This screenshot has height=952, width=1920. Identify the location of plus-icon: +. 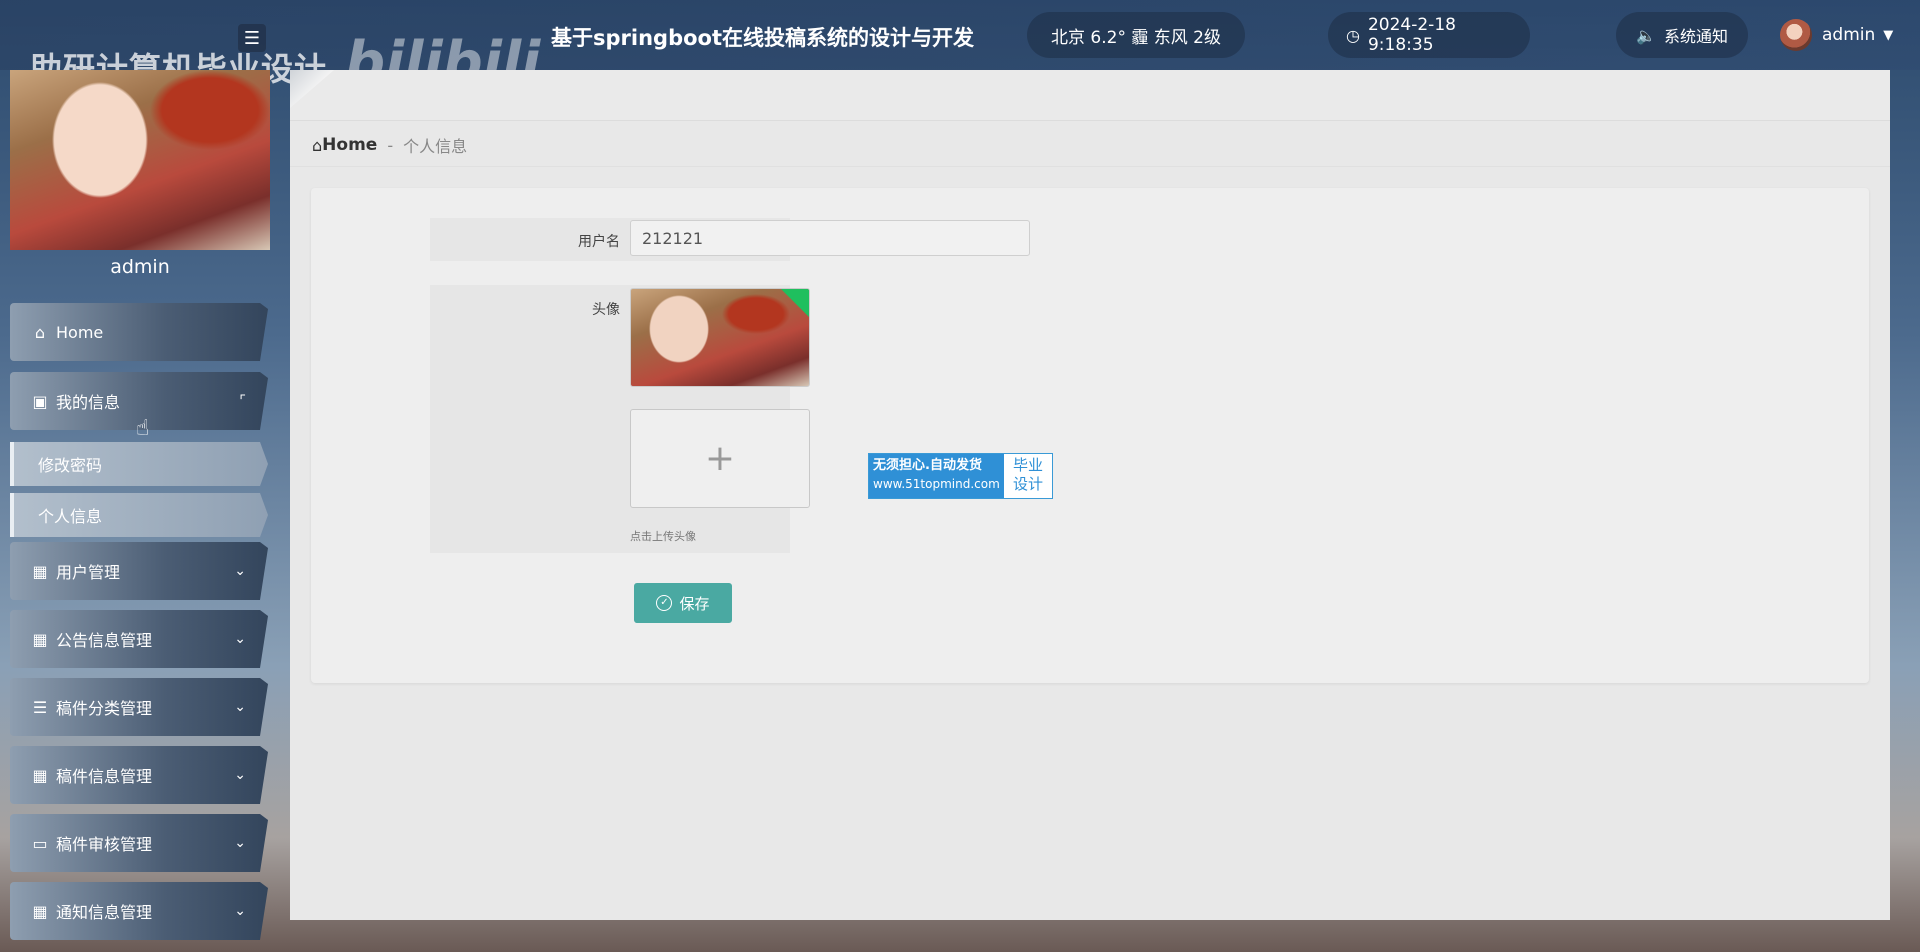
(720, 458).